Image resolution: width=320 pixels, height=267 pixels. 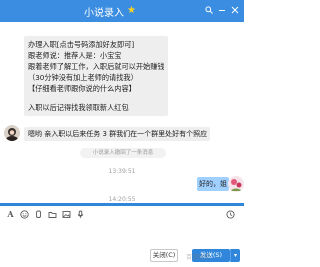 I want to click on search-icon, so click(x=209, y=10).